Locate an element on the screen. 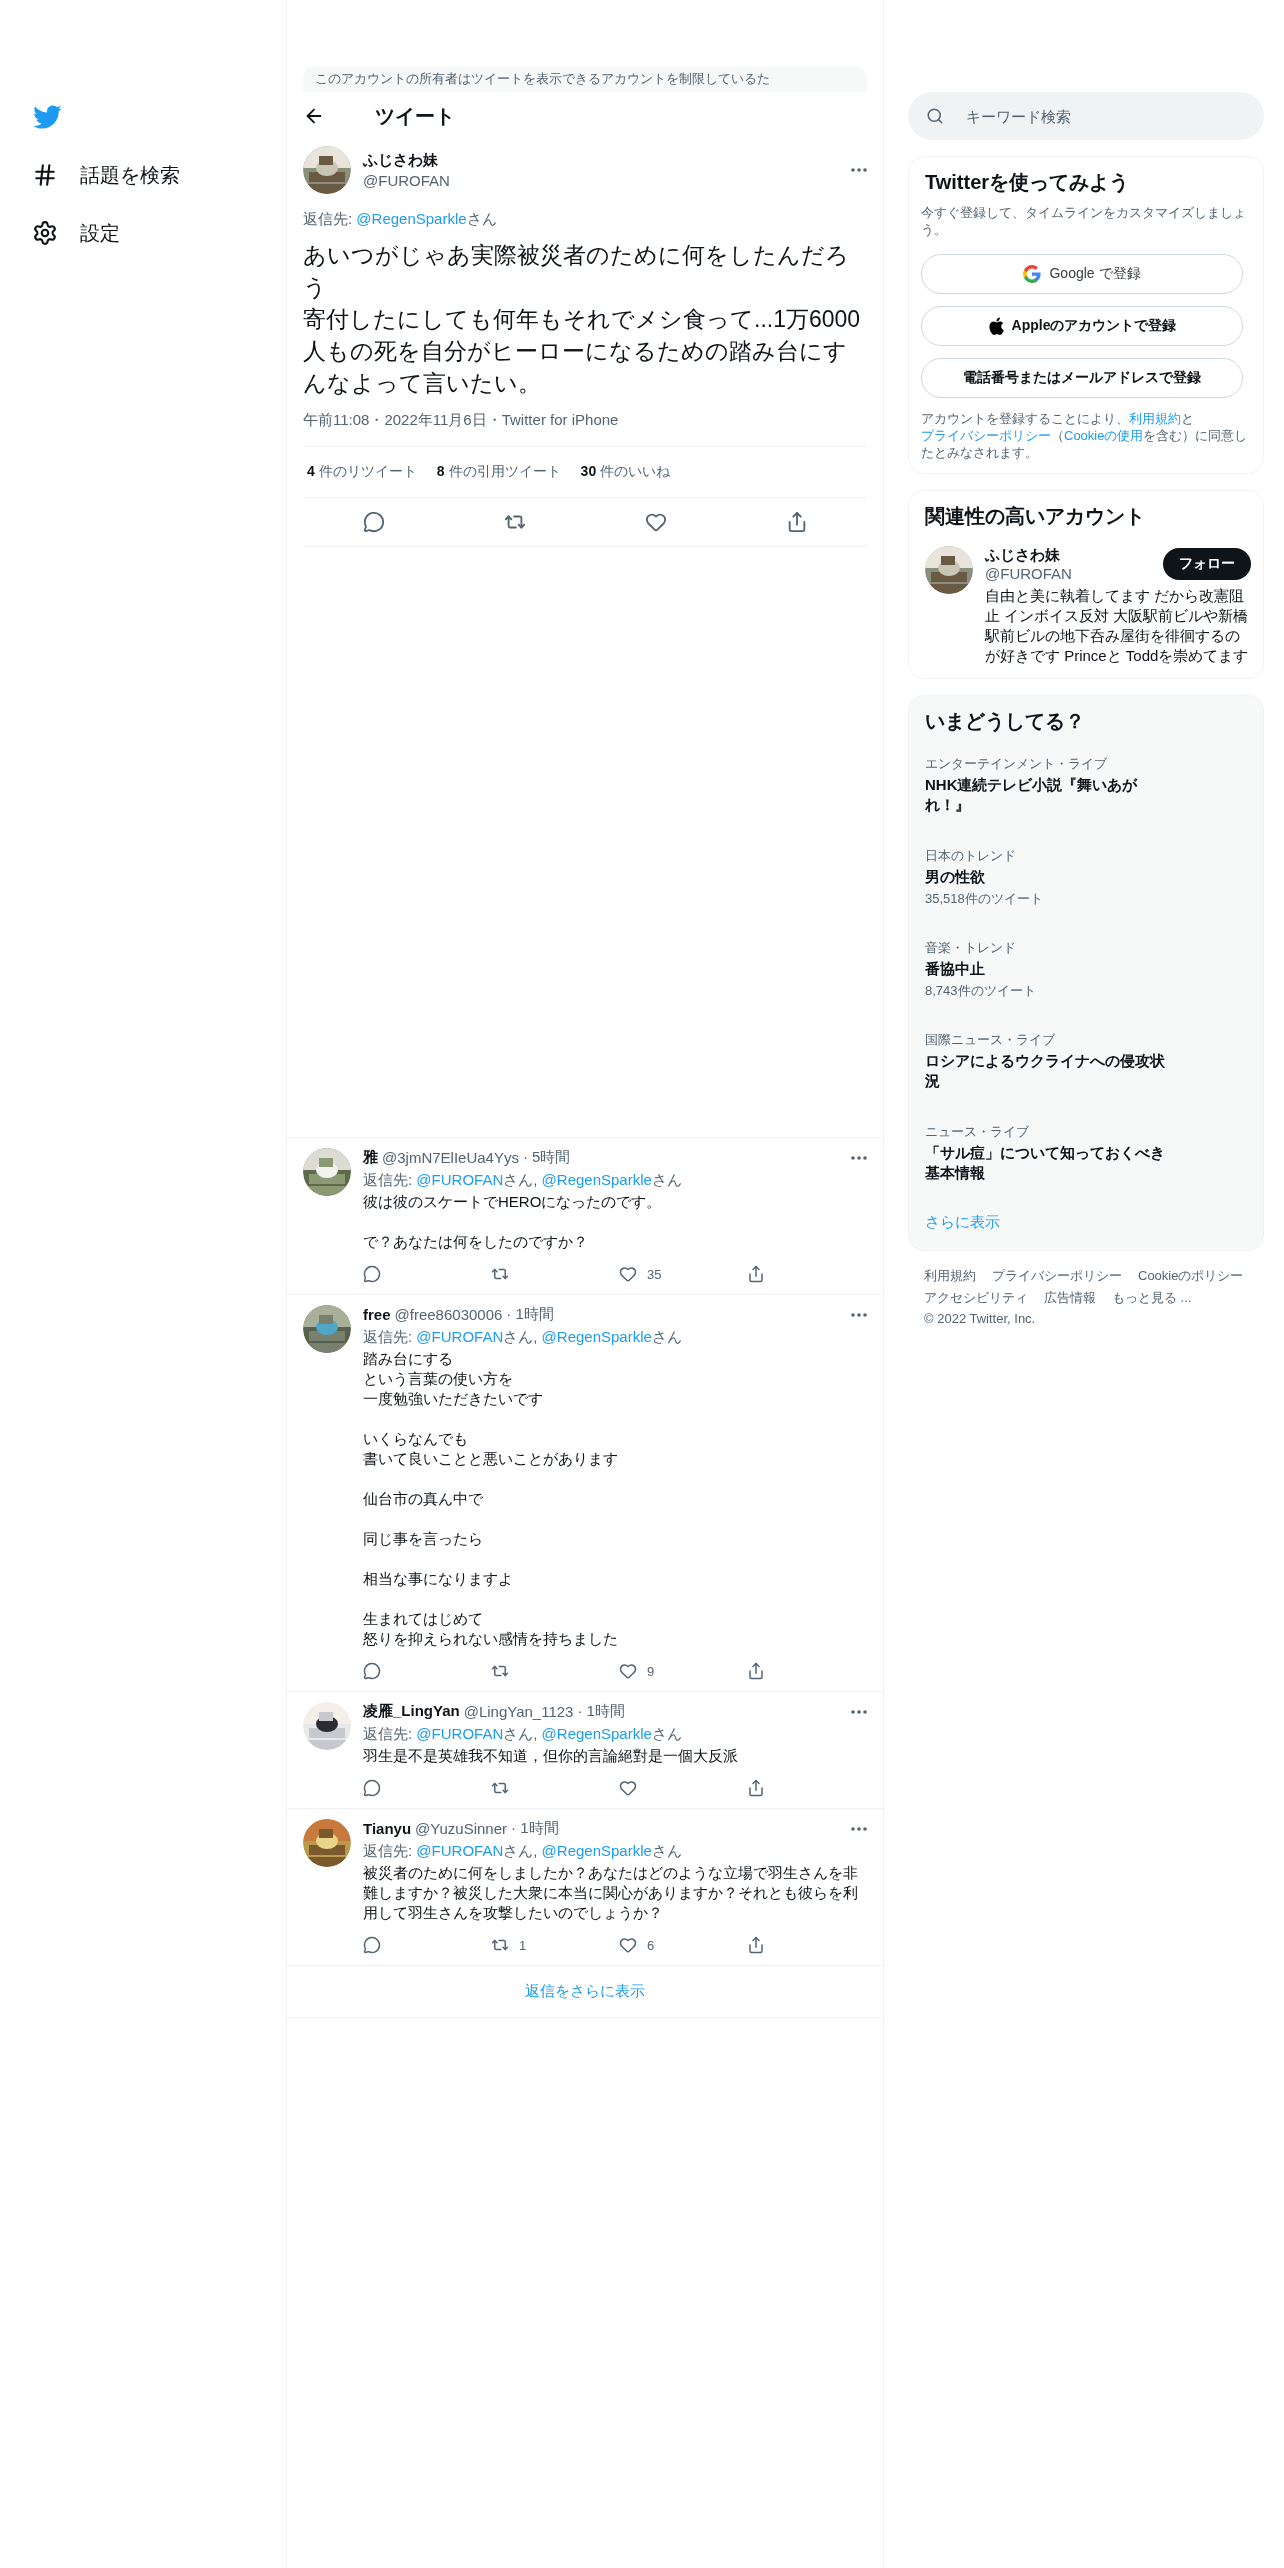 The width and height of the screenshot is (1284, 2568). account-bio: 自由と美に執着してます だから改憲阻止 インボイス反対 大阪駅前ビルや新橋駅前ビルの地下呑み屋街を徘徊するのが好きです Princeと Toddを崇めてます is located at coordinates (1117, 626).